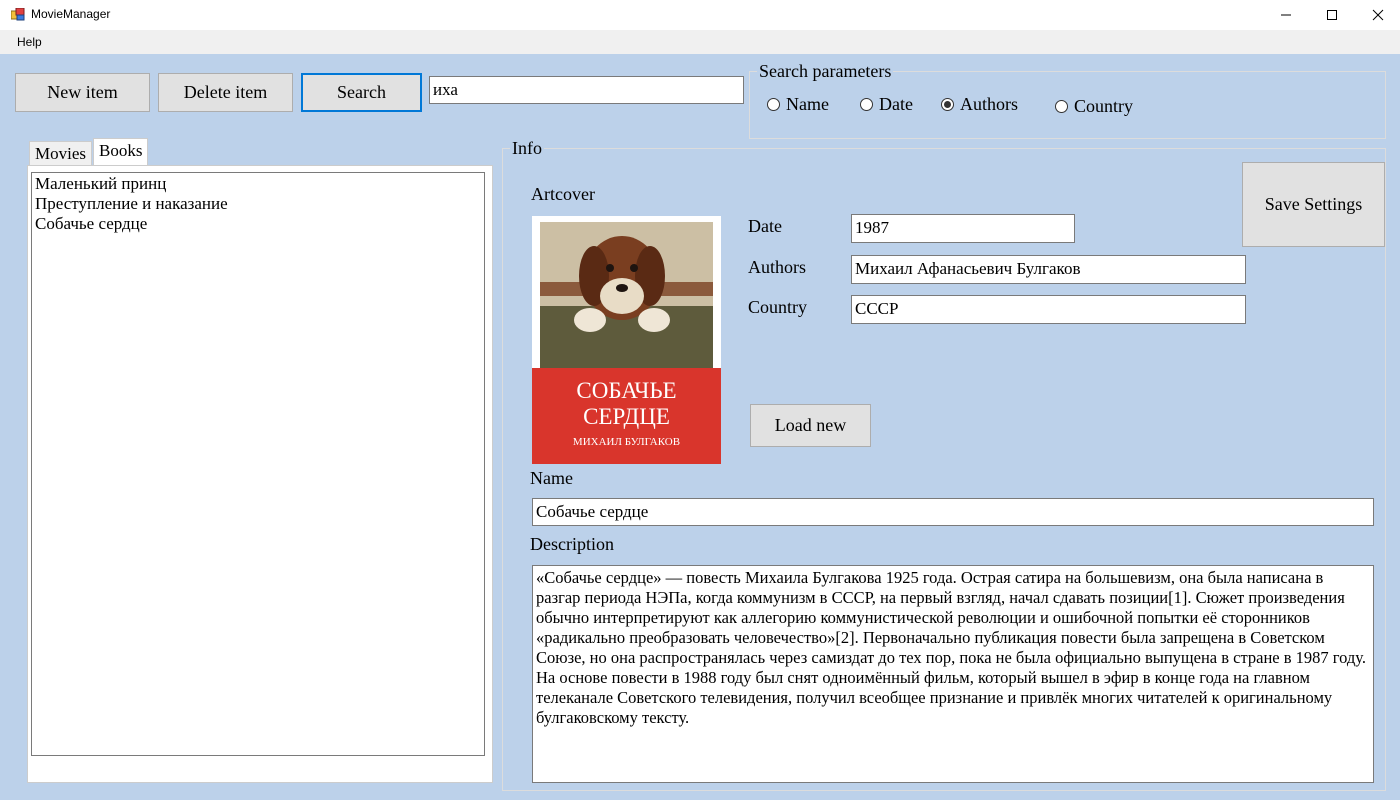 The height and width of the screenshot is (800, 1400). What do you see at coordinates (866, 104) in the screenshot?
I see `radio-date-indicator` at bounding box center [866, 104].